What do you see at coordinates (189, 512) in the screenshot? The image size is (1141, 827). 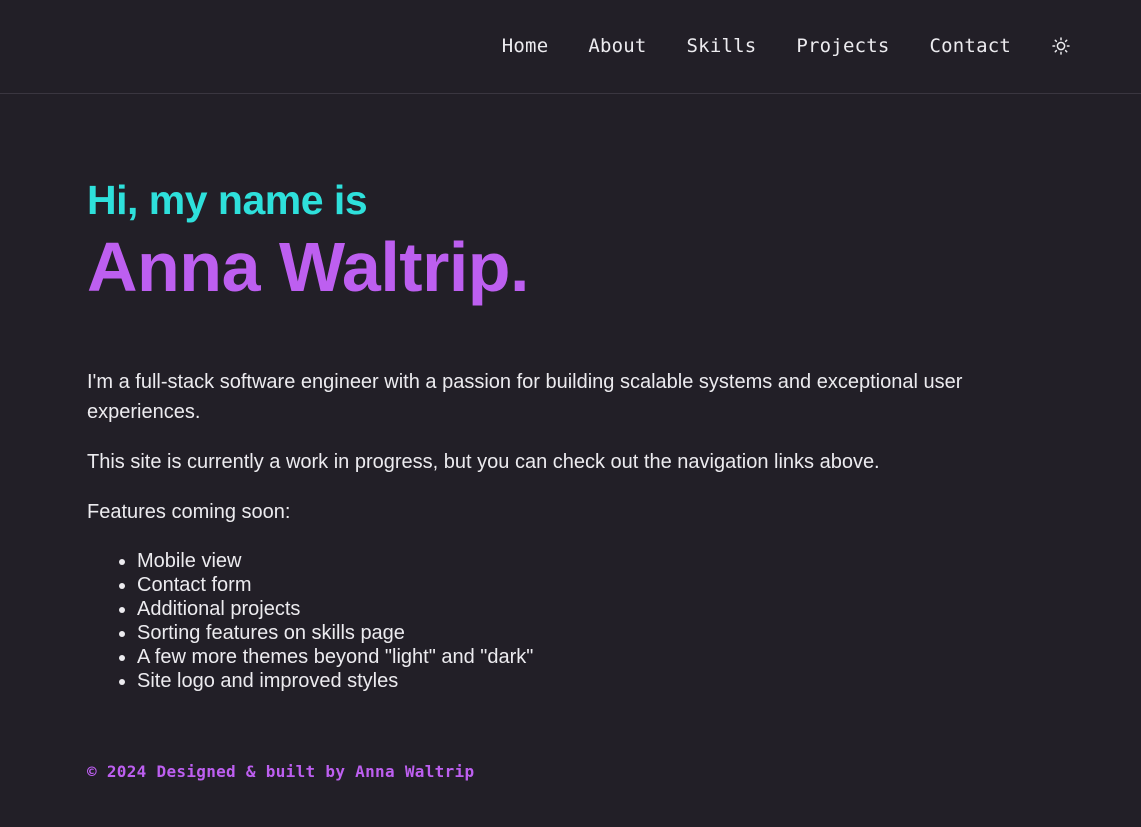 I see `features-heading: Features coming soon:` at bounding box center [189, 512].